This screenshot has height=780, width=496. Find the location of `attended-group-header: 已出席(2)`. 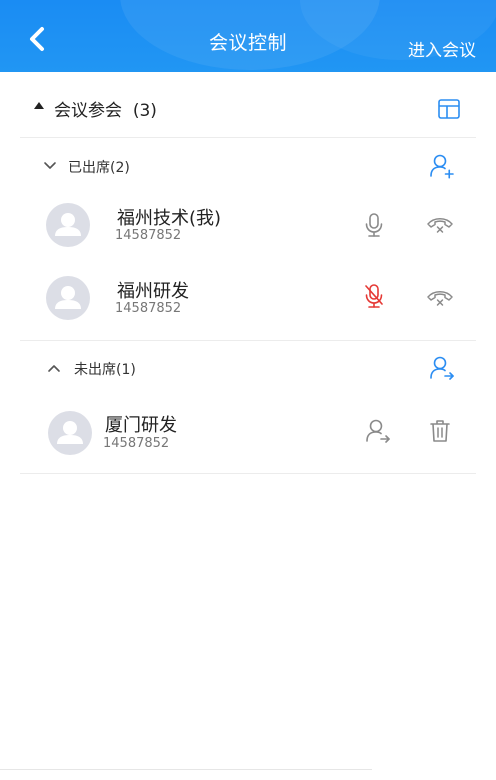

attended-group-header: 已出席(2) is located at coordinates (248, 166).